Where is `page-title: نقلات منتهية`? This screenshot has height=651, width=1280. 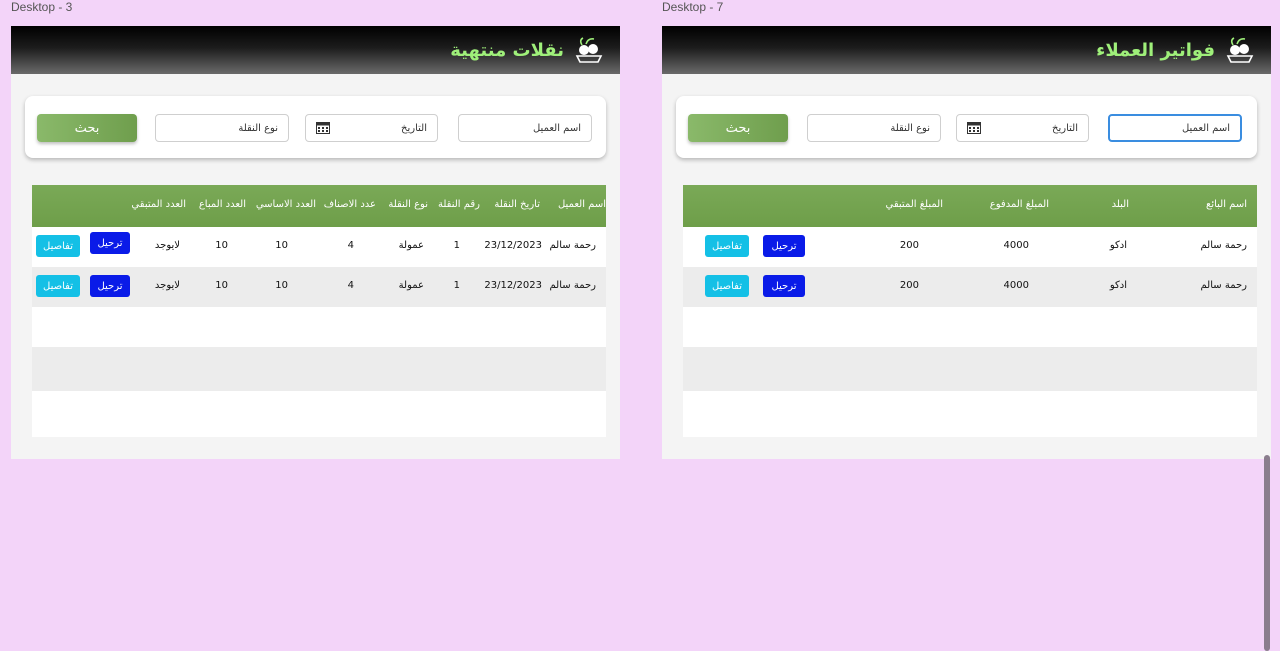
page-title: نقلات منتهية is located at coordinates (507, 50).